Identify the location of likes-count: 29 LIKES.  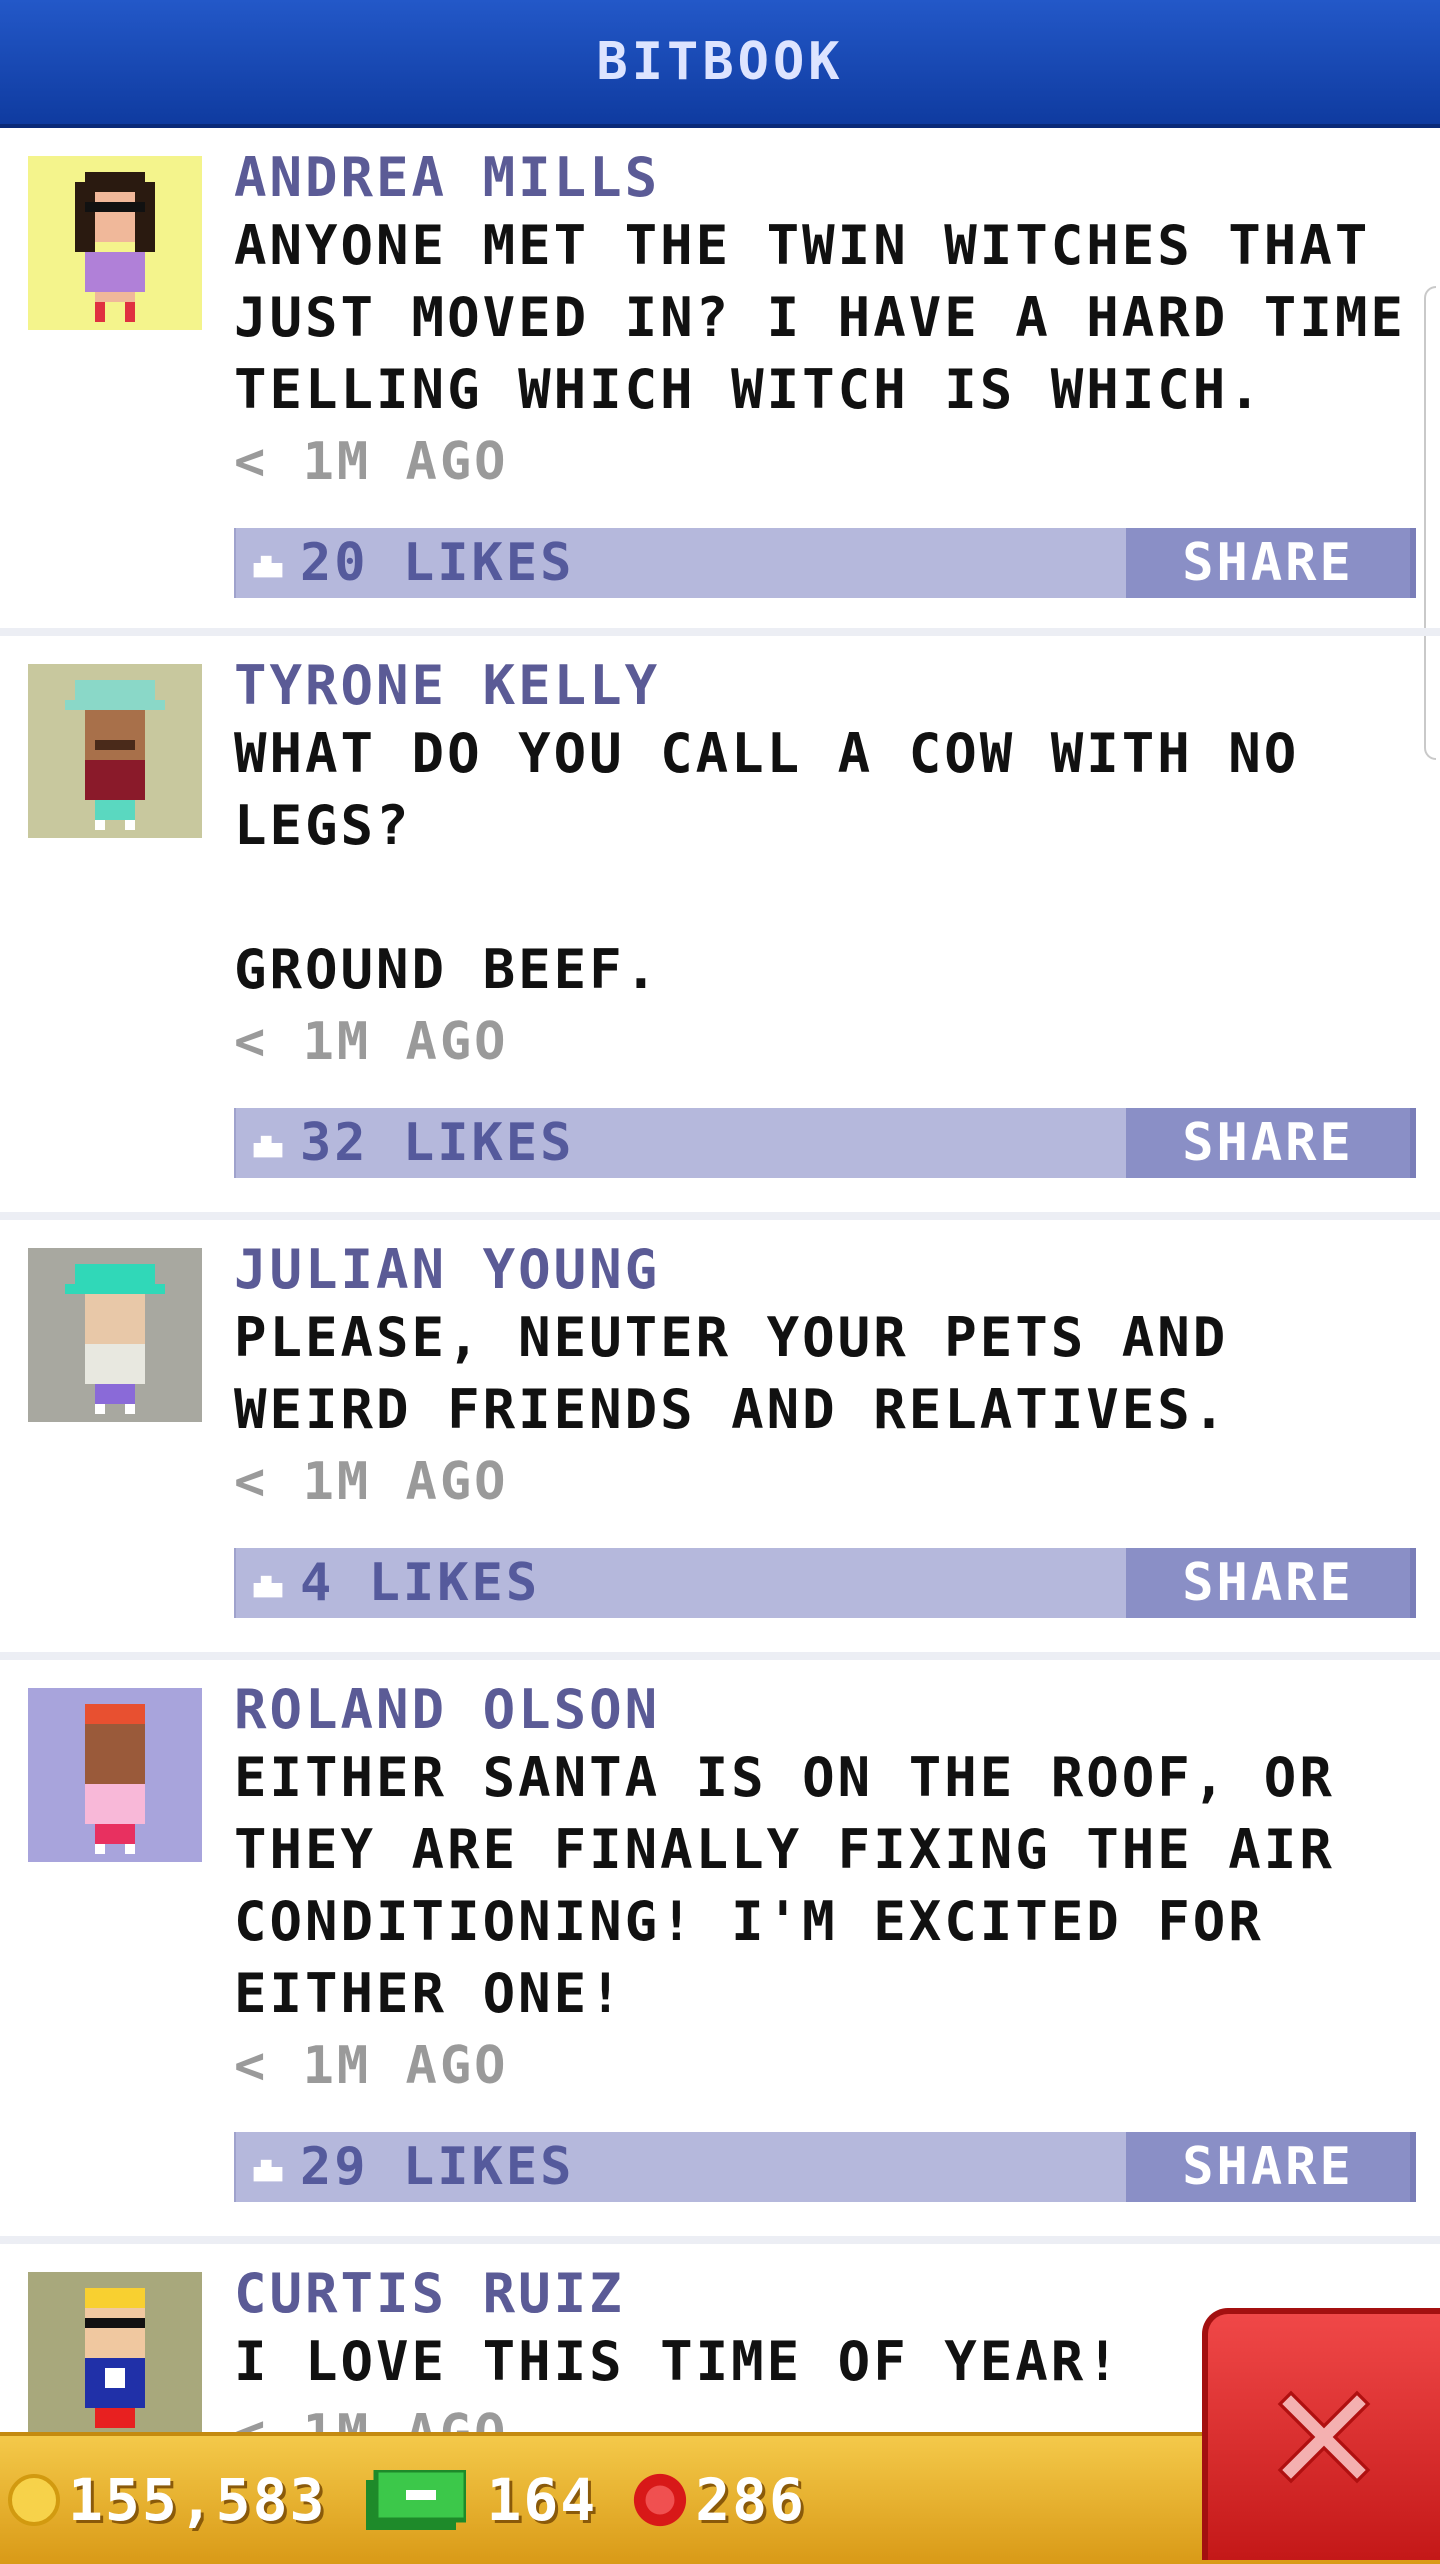
(437, 2167).